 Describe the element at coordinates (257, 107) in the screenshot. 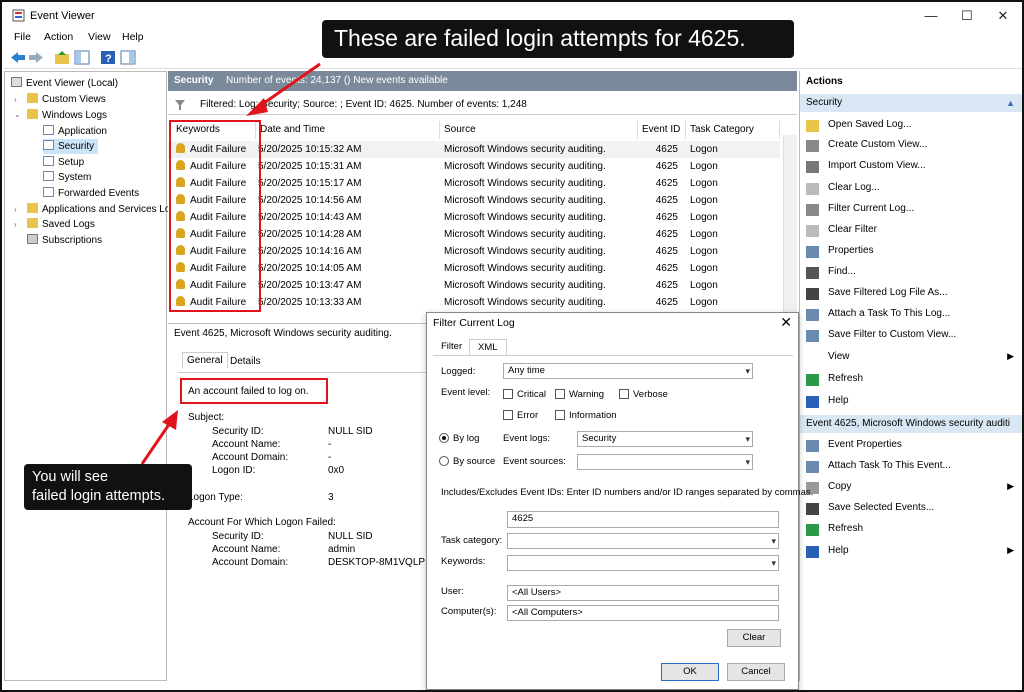

I see `top-arrow-head` at that location.